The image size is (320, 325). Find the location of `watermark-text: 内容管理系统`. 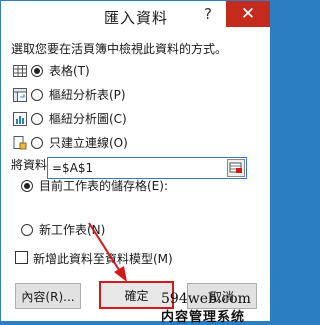

watermark-text: 内容管理系统 is located at coordinates (203, 317).